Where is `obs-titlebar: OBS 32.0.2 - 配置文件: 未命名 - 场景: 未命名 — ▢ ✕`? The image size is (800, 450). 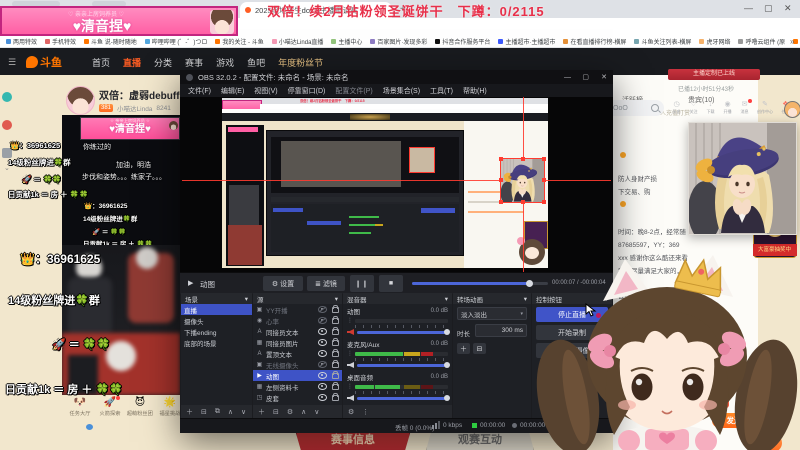 obs-titlebar: OBS 32.0.2 - 配置文件: 未命名 - 场景: 未命名 — ▢ ✕ is located at coordinates (396, 77).